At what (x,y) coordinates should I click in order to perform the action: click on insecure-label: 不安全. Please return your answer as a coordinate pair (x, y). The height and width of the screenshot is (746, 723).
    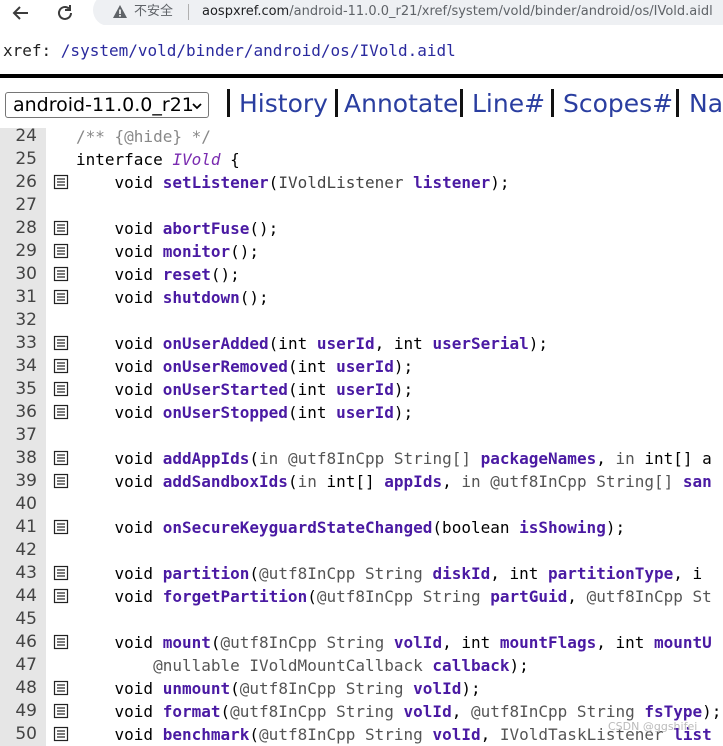
    Looking at the image, I should click on (153, 12).